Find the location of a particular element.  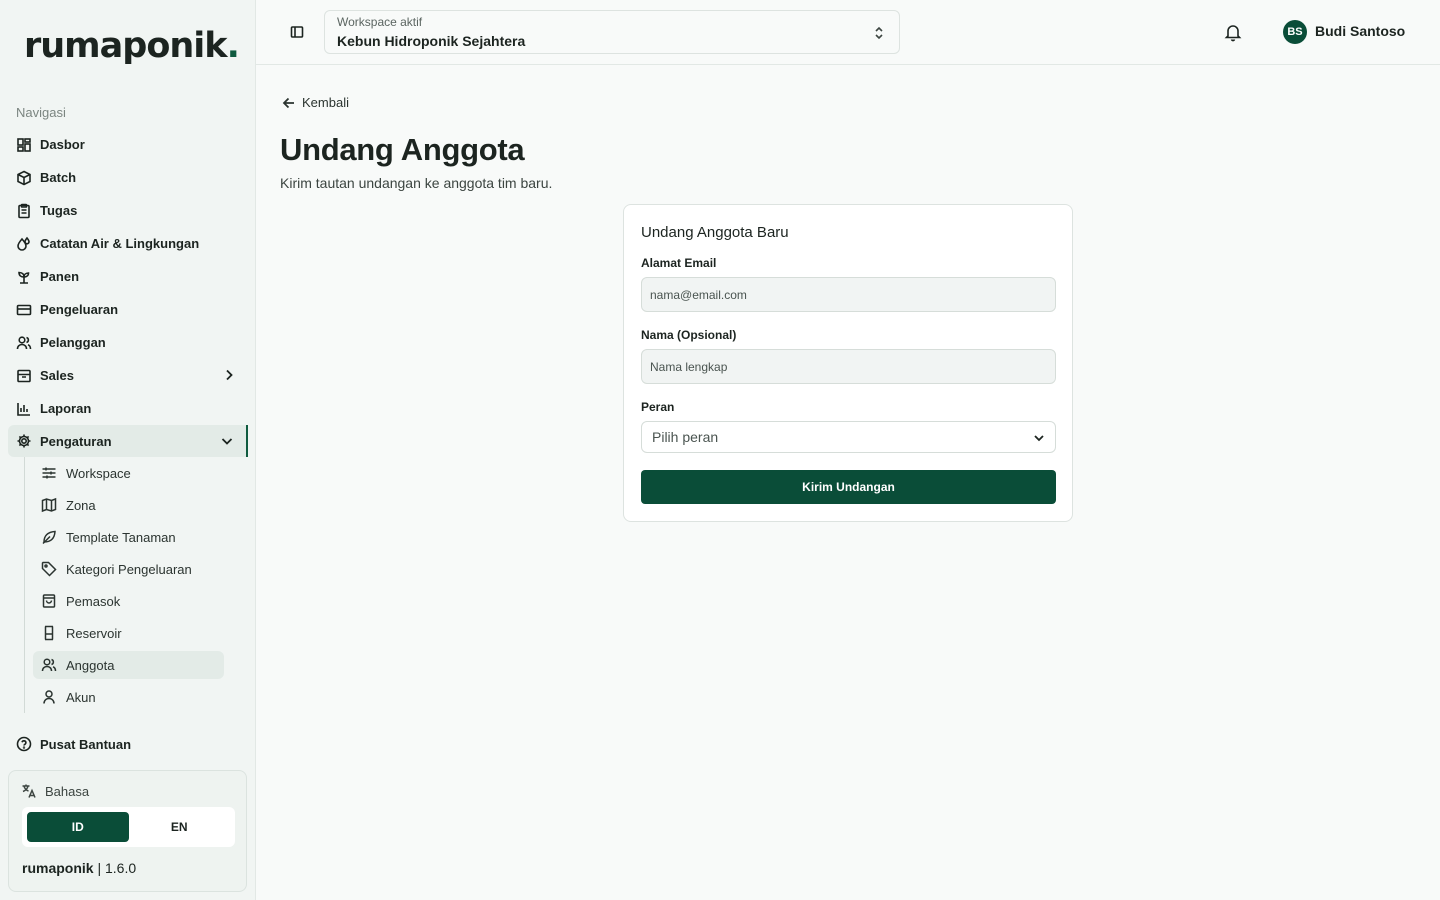

sidebar-item-pelanggan: Pelanggan is located at coordinates (128, 342).